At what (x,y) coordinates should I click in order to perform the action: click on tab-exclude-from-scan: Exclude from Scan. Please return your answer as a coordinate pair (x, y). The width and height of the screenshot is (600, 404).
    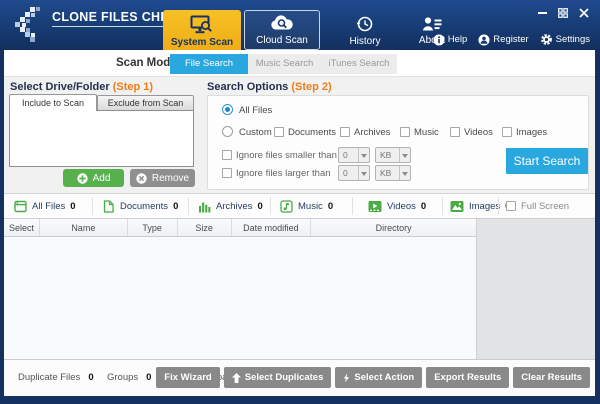
    Looking at the image, I should click on (145, 103).